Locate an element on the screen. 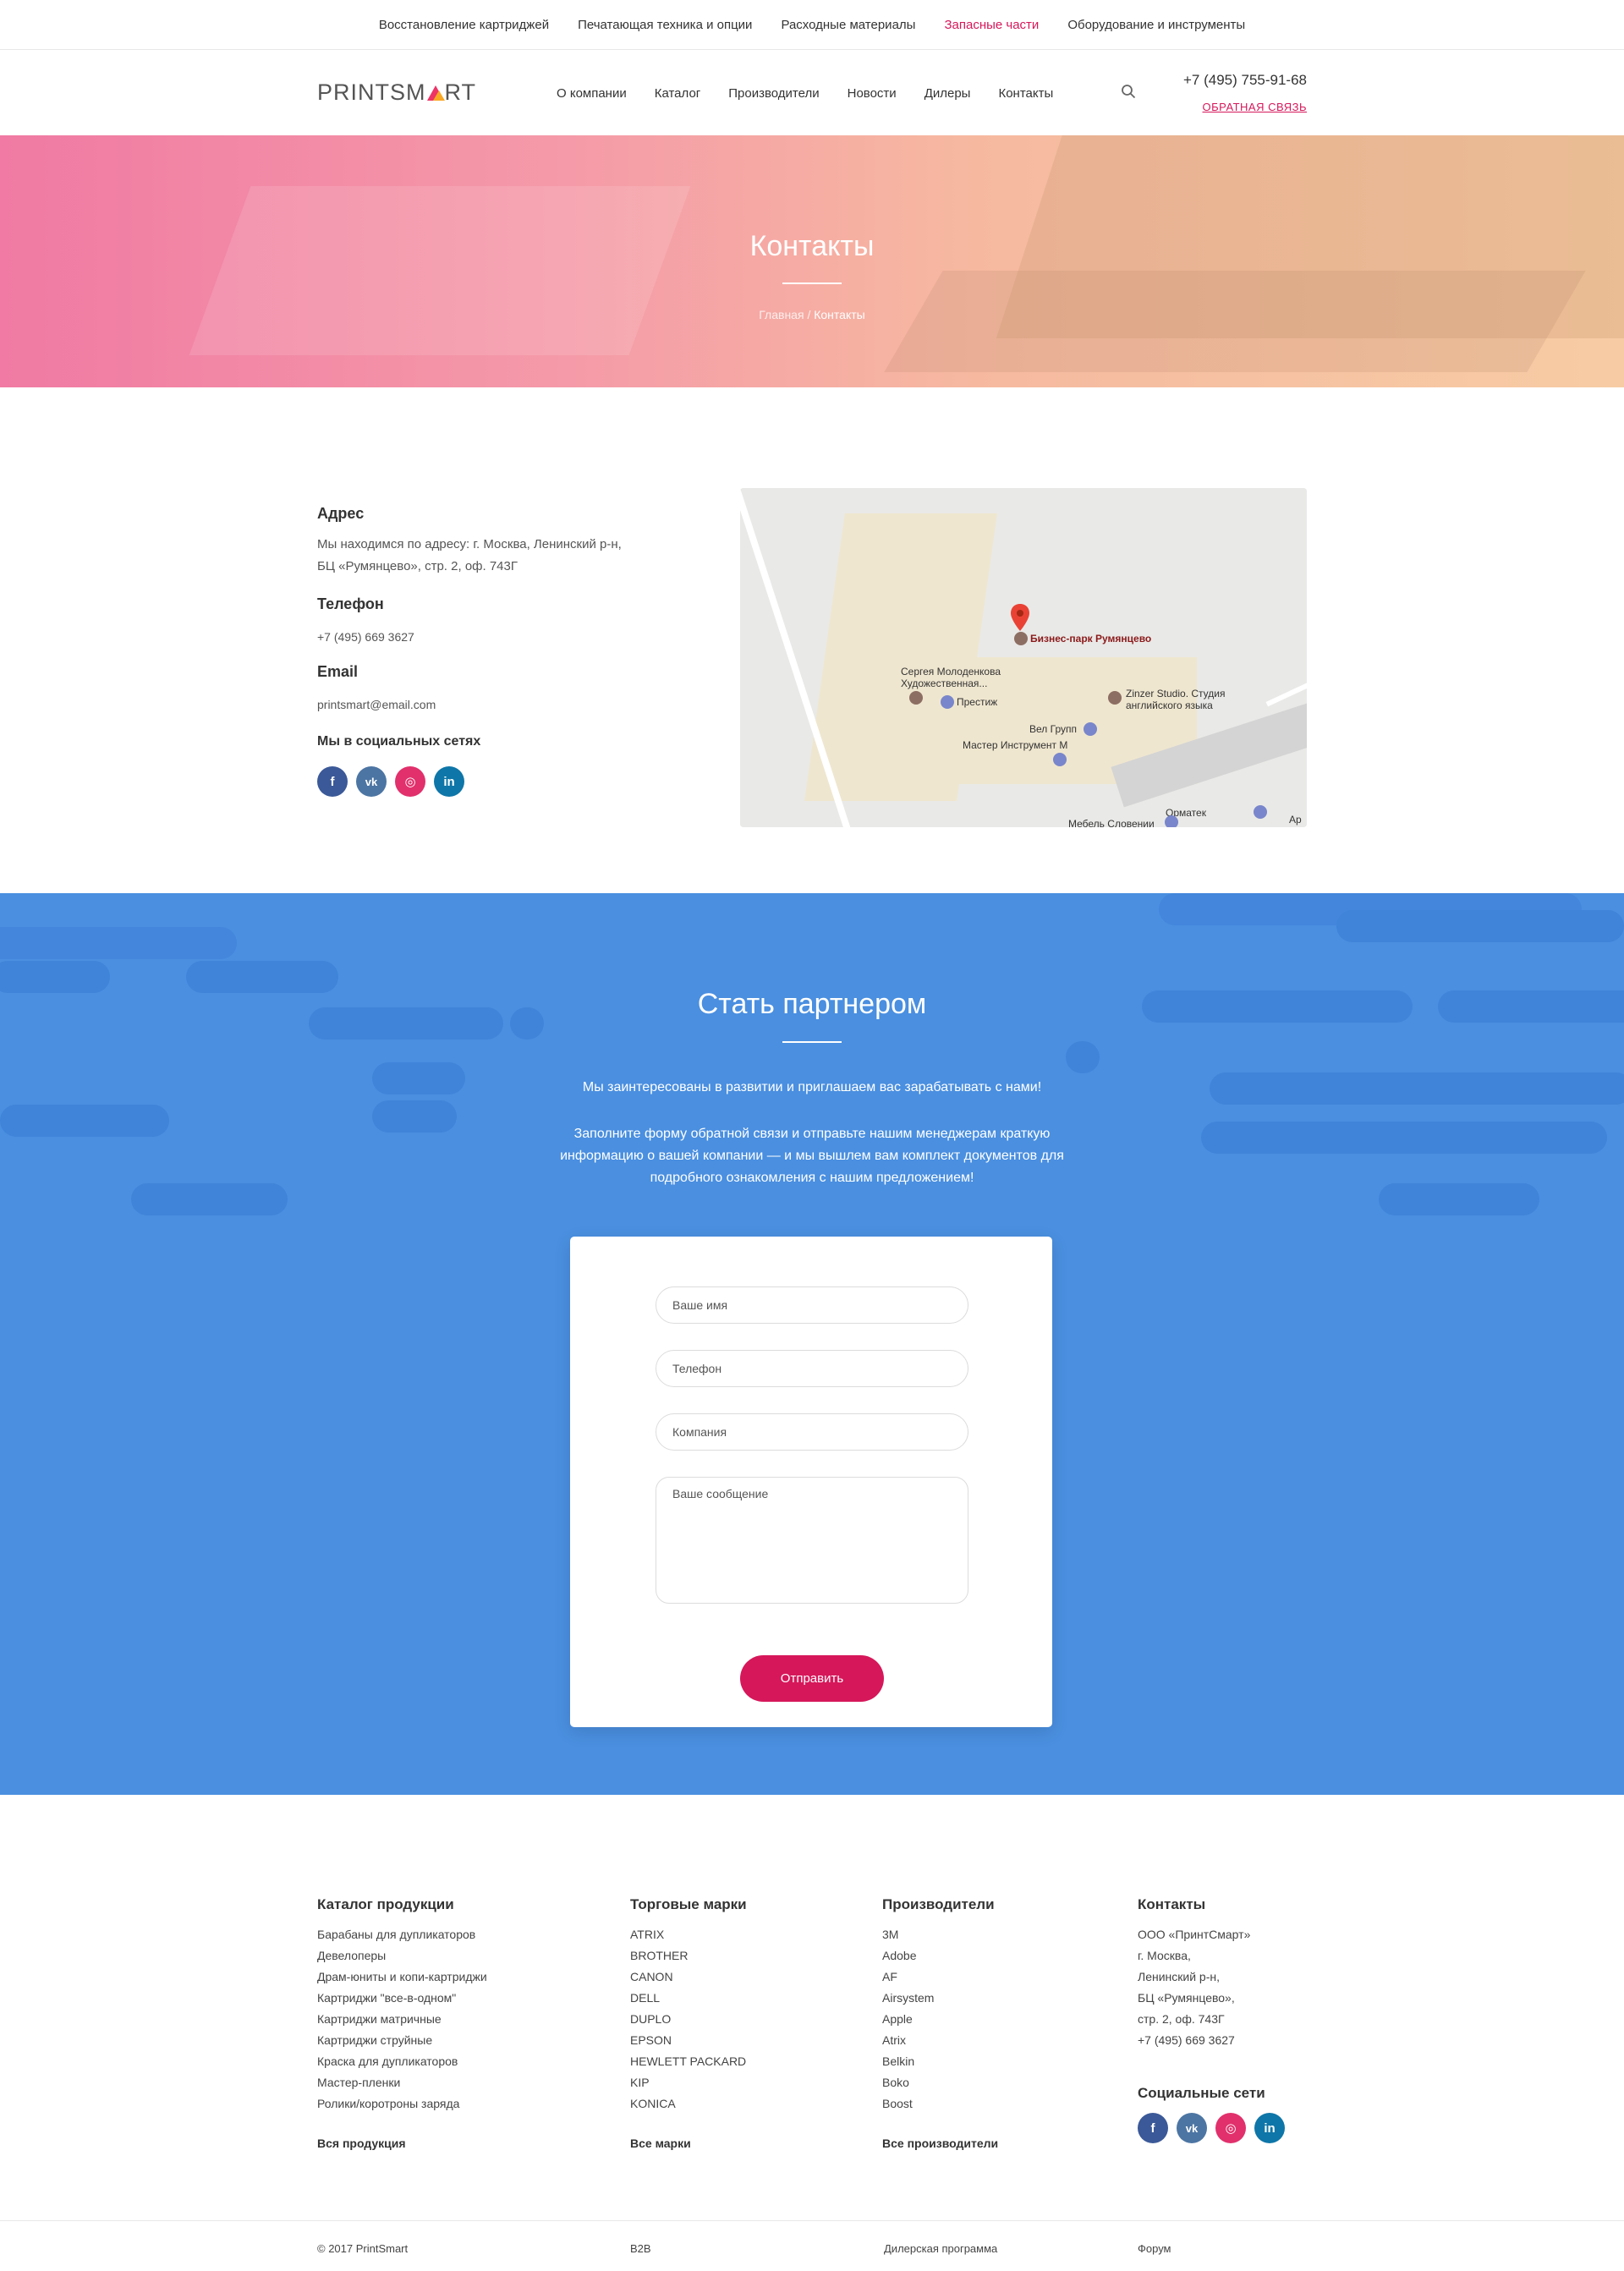  map-label-prestige: Престиж is located at coordinates (977, 702).